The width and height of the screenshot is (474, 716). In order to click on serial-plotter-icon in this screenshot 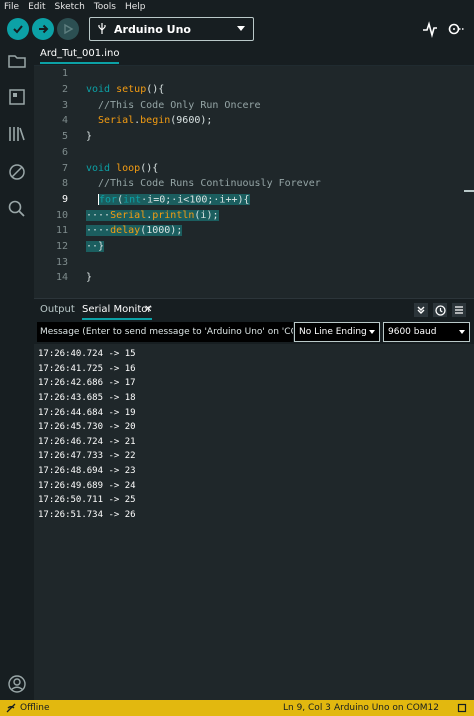, I will do `click(430, 29)`.